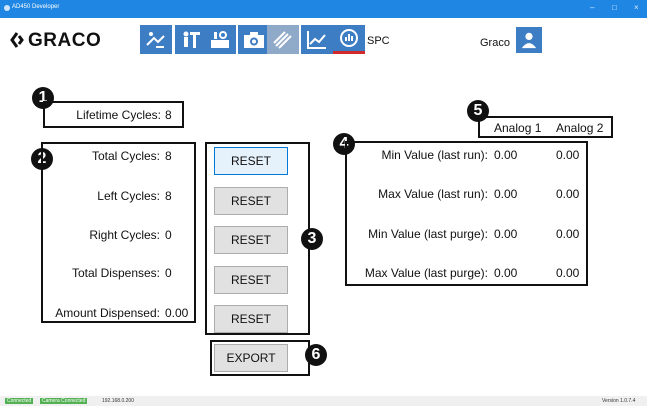 The image size is (647, 406). Describe the element at coordinates (568, 273) in the screenshot. I see `max-last-purge-a2: 0.00` at that location.